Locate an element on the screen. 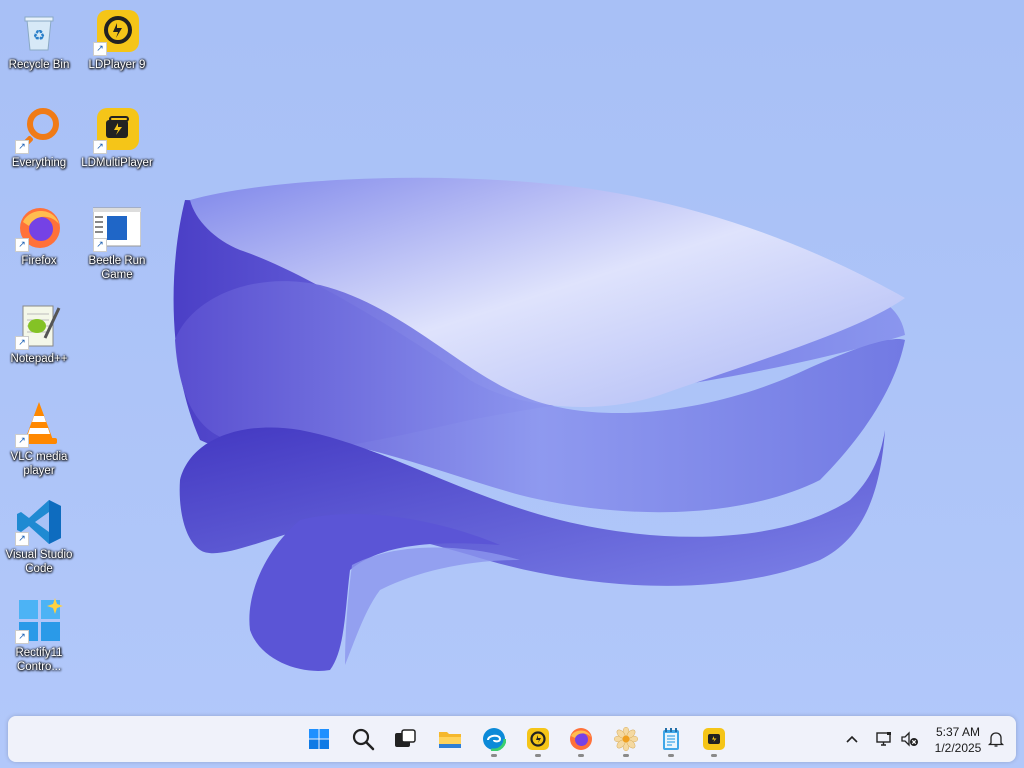  tray-overflow-button is located at coordinates (852, 739).